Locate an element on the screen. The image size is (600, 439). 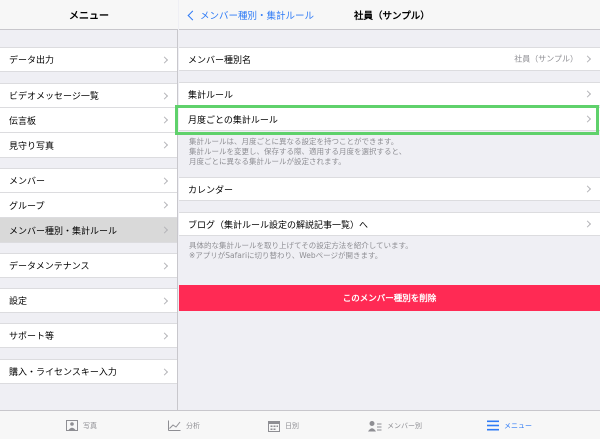
member-type-name-value: 社員（サンプル） is located at coordinates (546, 59).